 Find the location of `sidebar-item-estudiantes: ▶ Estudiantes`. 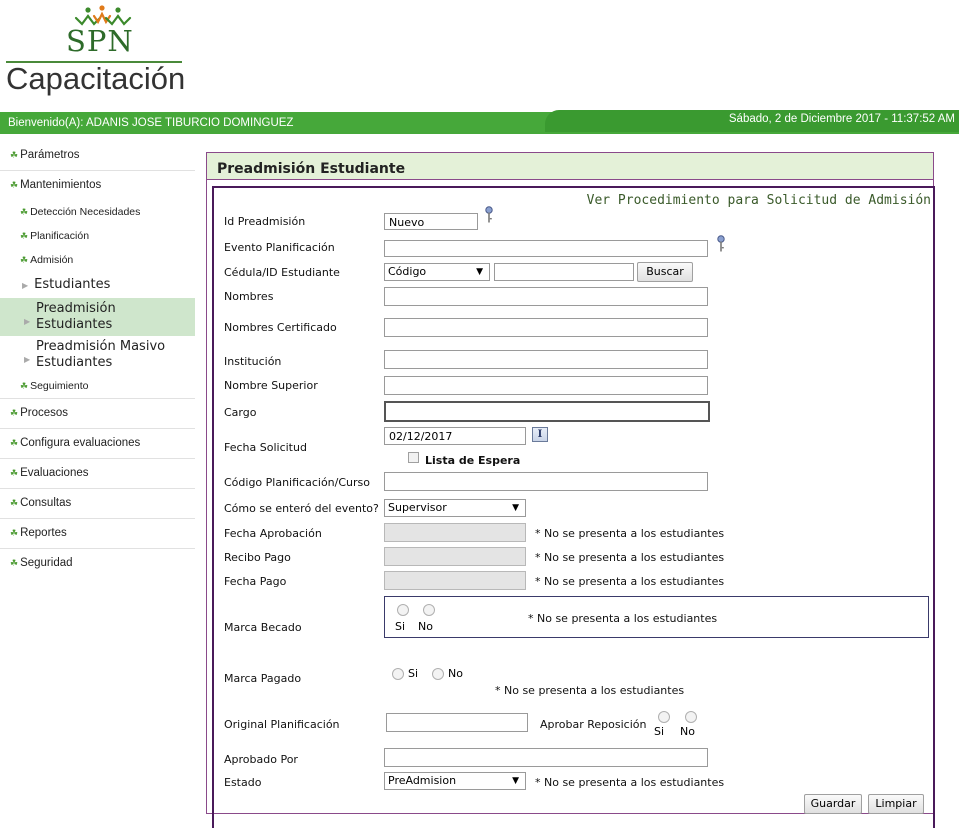

sidebar-item-estudiantes: ▶ Estudiantes is located at coordinates (97, 285).